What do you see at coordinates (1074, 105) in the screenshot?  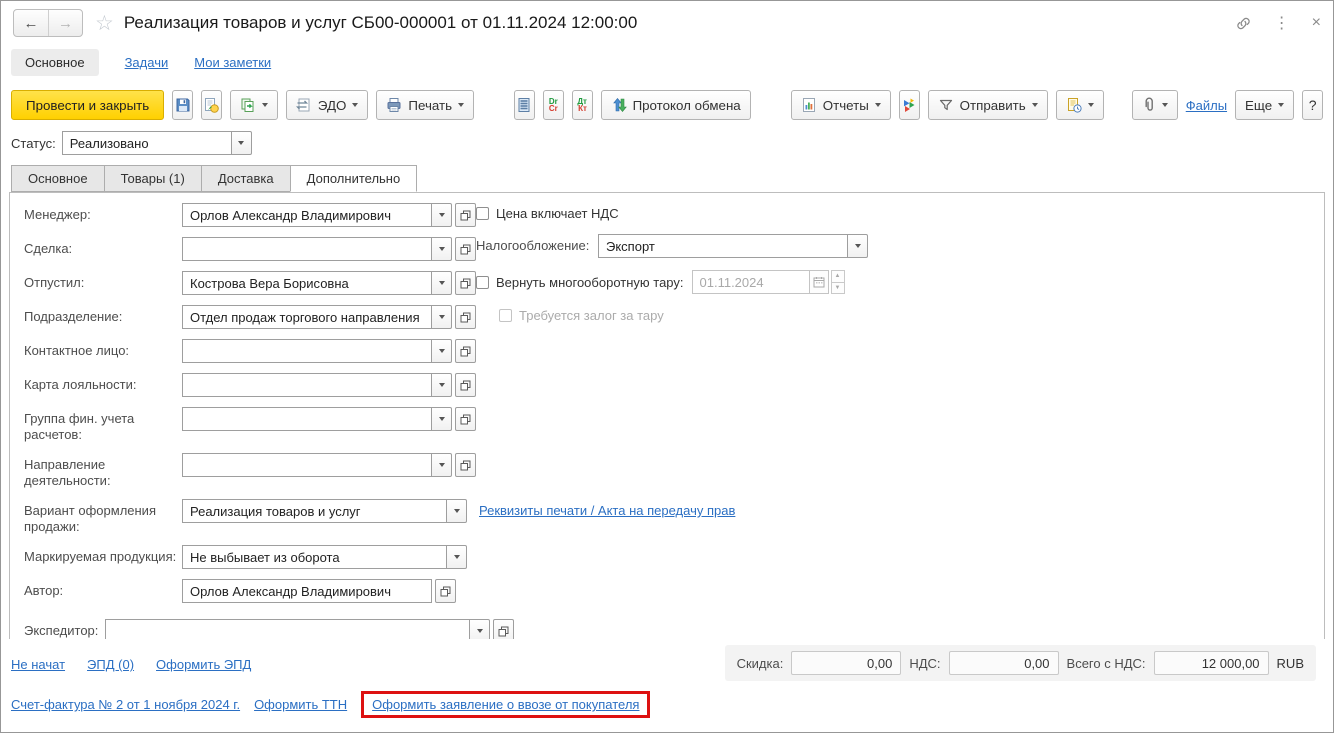 I see `document-clock-icon` at bounding box center [1074, 105].